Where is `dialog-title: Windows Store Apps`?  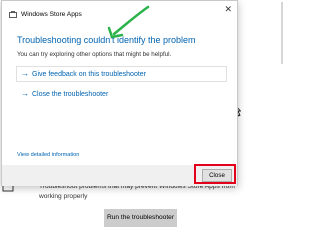
dialog-title: Windows Store Apps is located at coordinates (51, 14).